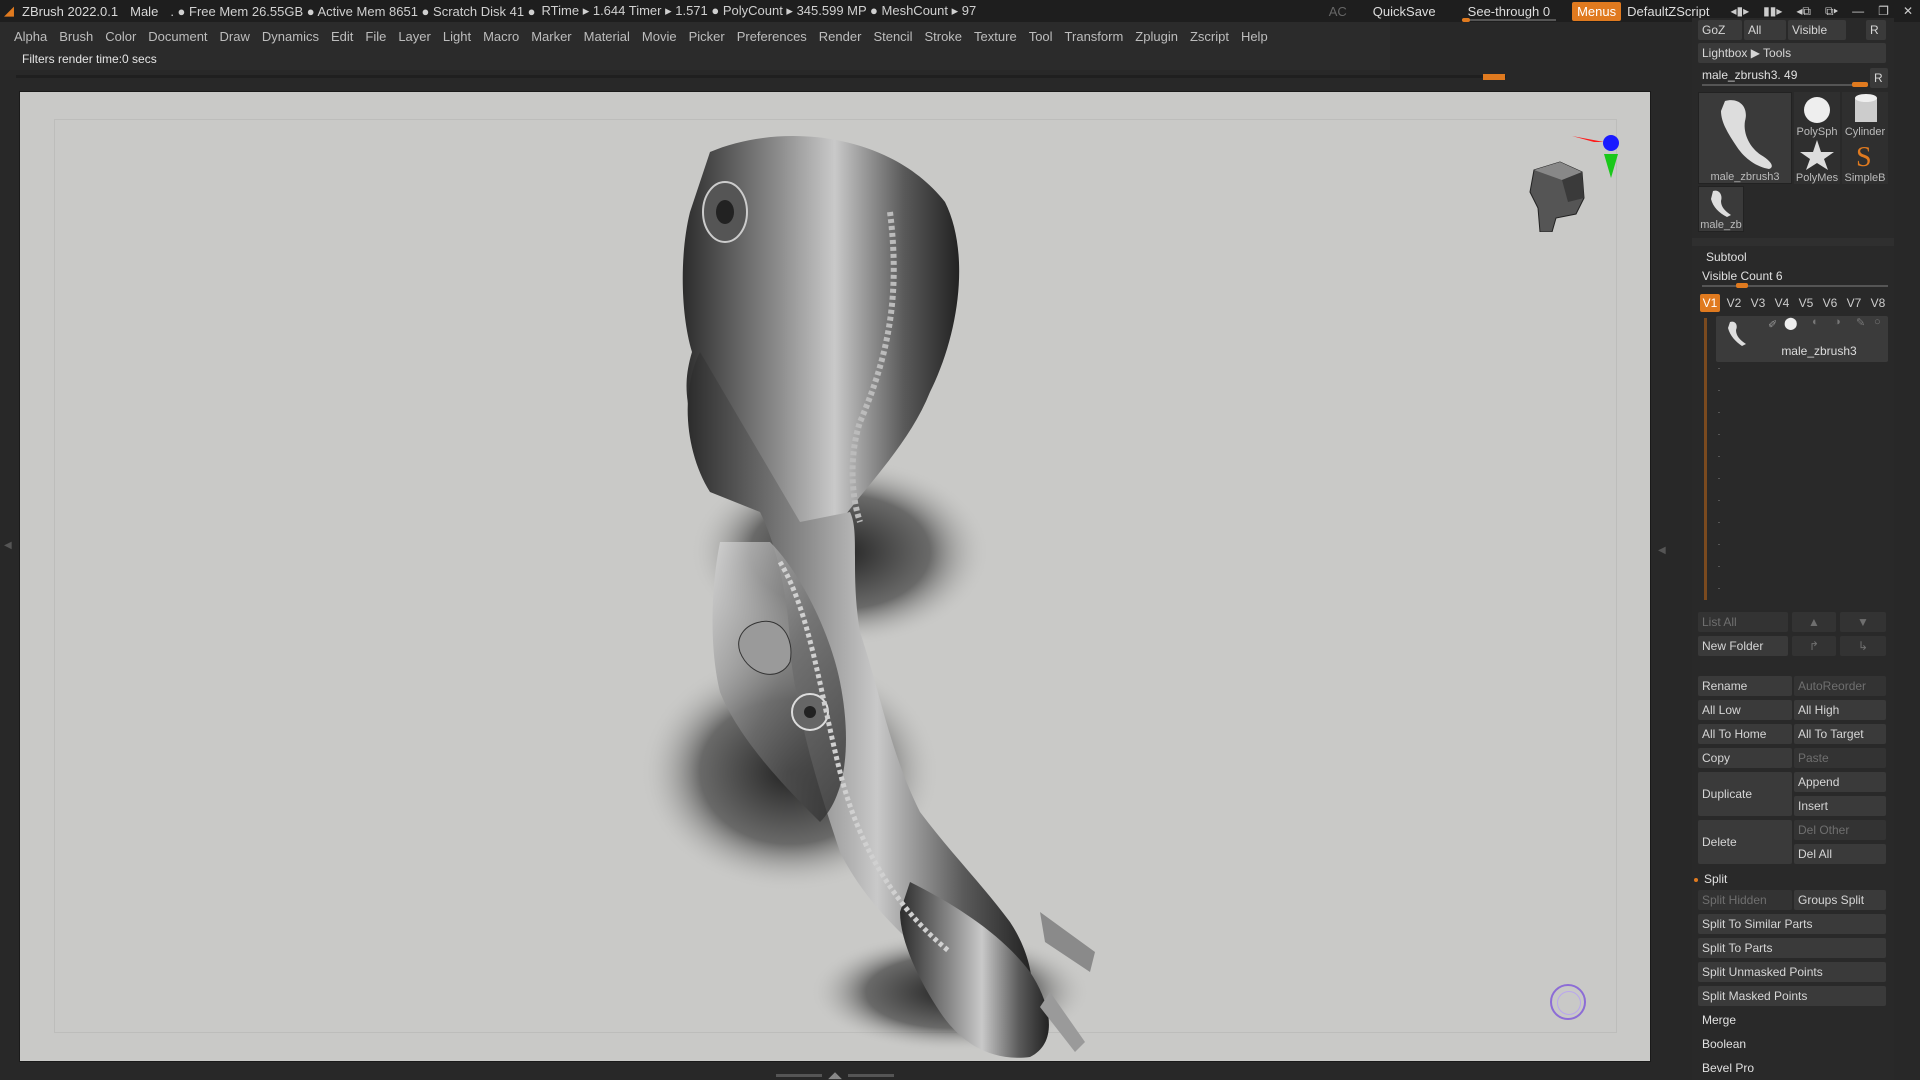 The image size is (1920, 1080). Describe the element at coordinates (1837, 322) in the screenshot. I see `subtool-solo-icon: ◑` at that location.